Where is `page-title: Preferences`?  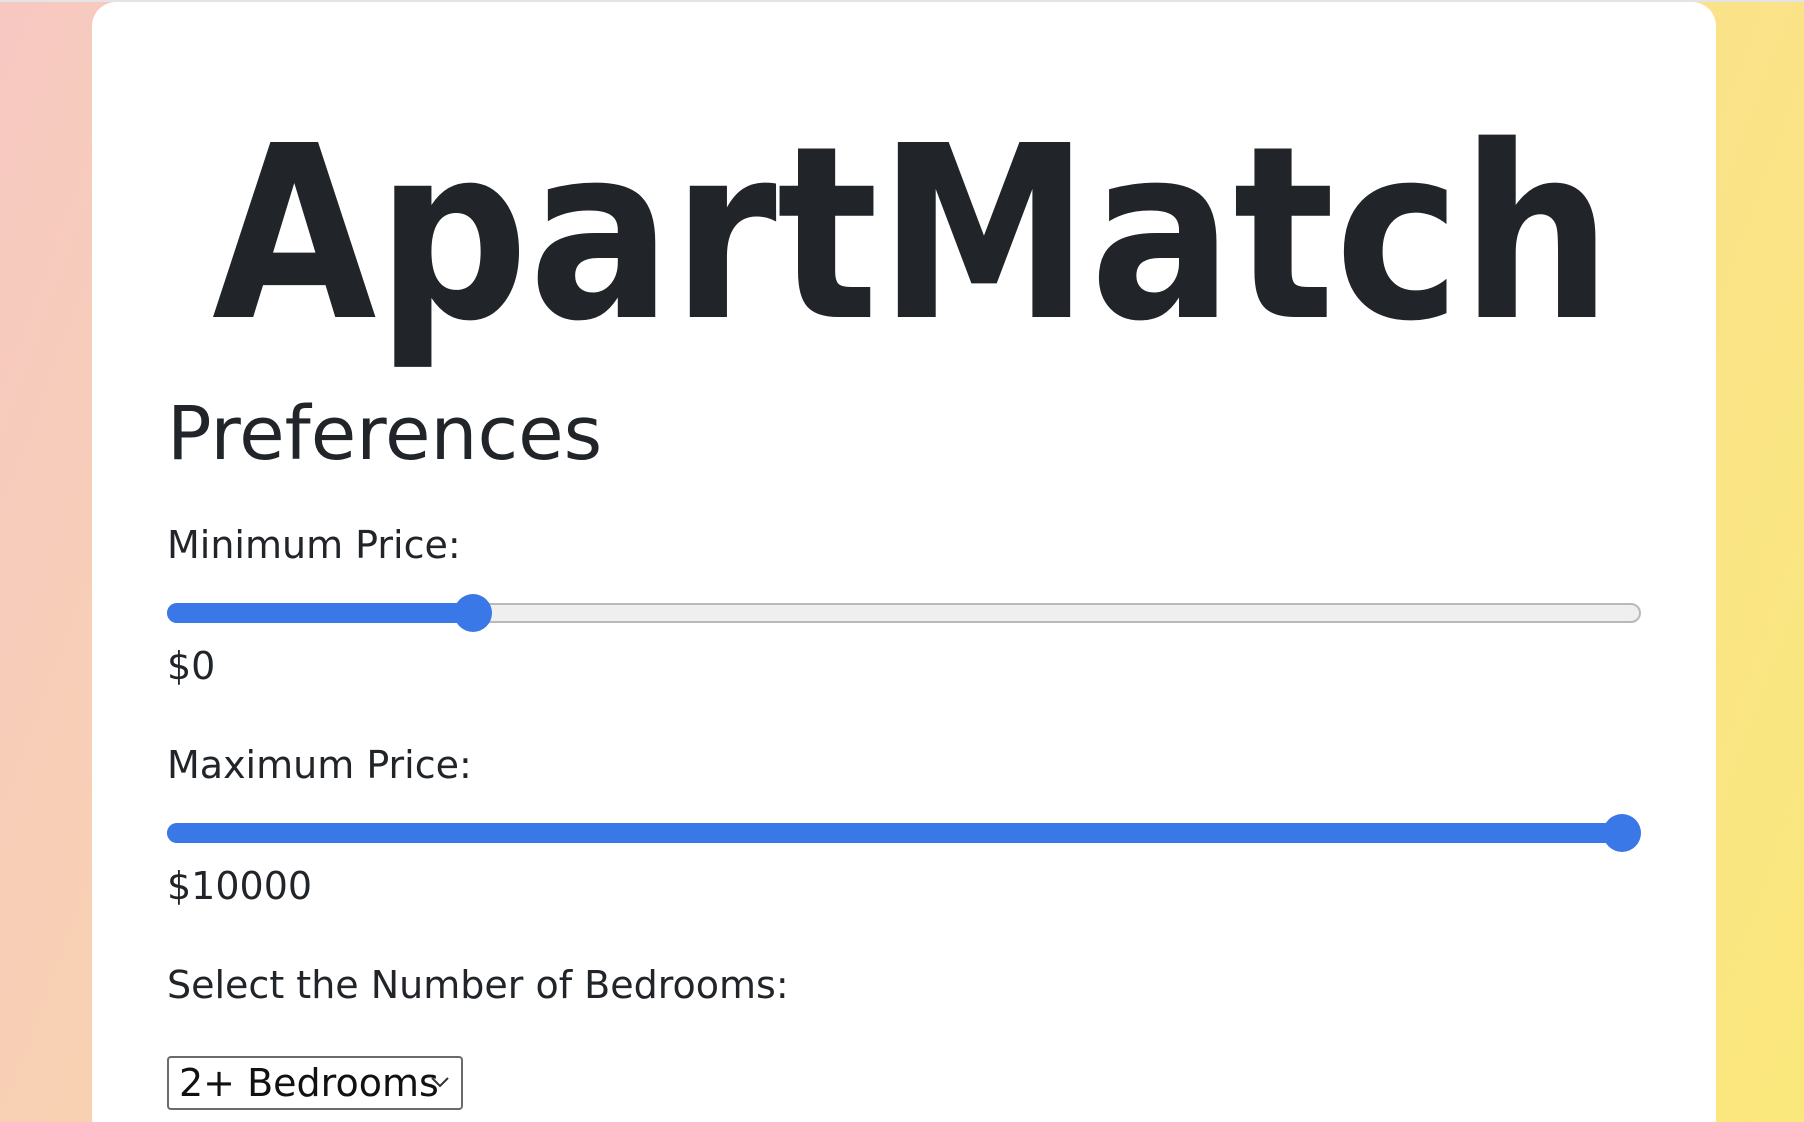
page-title: Preferences is located at coordinates (385, 434).